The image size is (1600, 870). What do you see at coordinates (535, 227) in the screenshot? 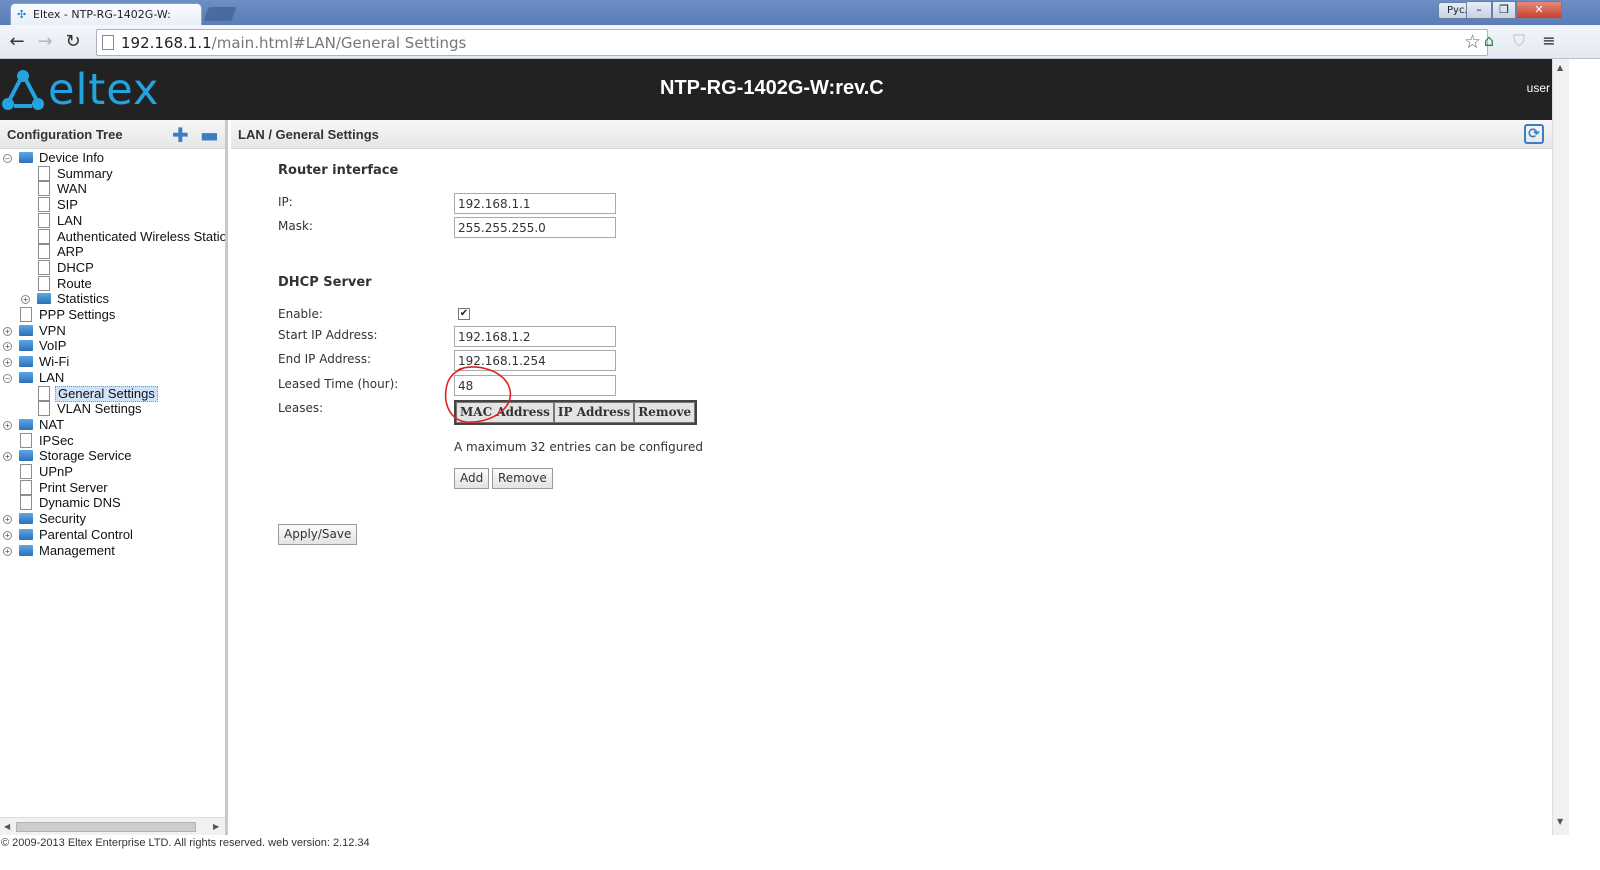
I see `mask-input` at bounding box center [535, 227].